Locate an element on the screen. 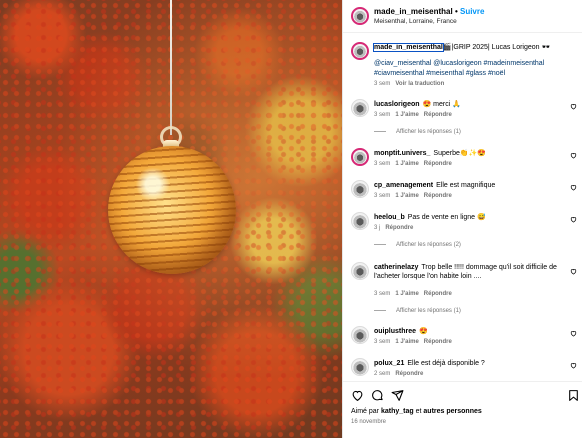  avatar is located at coordinates (360, 16).